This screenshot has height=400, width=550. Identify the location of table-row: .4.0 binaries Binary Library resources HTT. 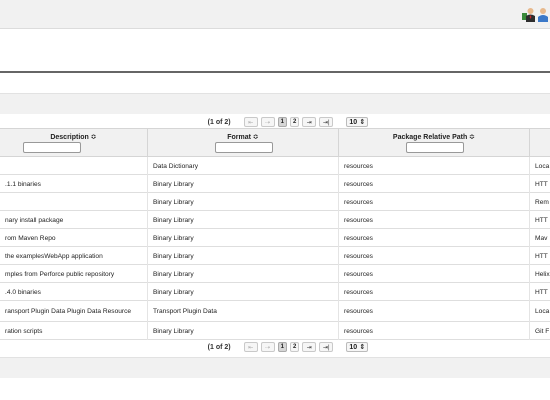
(275, 292).